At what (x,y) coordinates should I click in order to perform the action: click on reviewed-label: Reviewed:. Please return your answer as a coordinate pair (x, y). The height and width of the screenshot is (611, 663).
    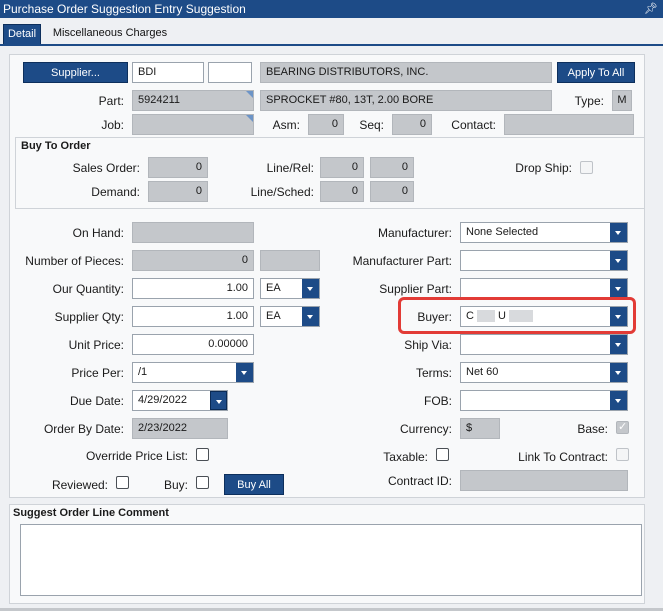
    Looking at the image, I should click on (79, 485).